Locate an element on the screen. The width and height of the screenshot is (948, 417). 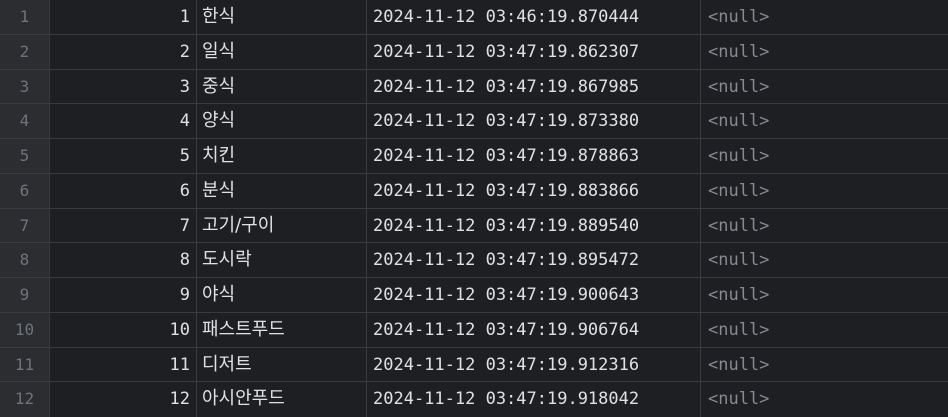
row-number: 10 is located at coordinates (25, 329).